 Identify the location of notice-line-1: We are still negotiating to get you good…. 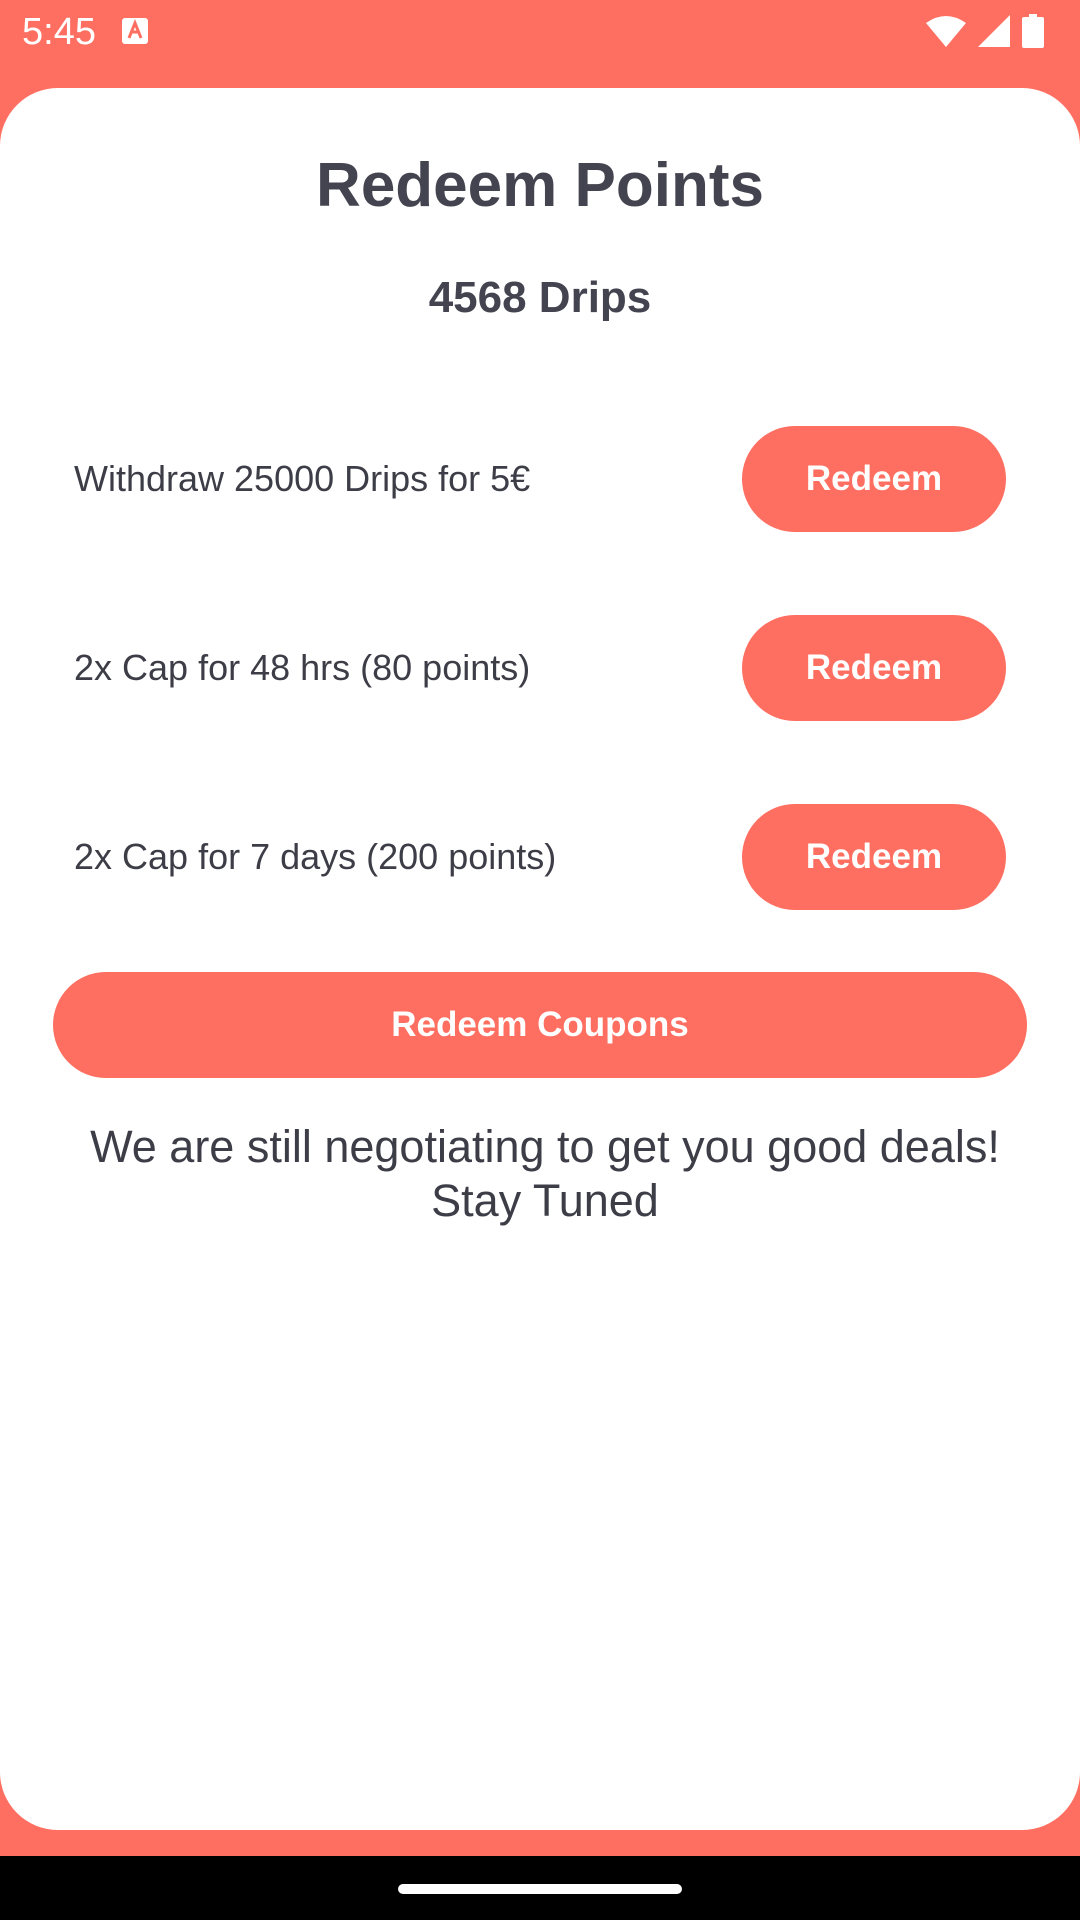
(545, 1146).